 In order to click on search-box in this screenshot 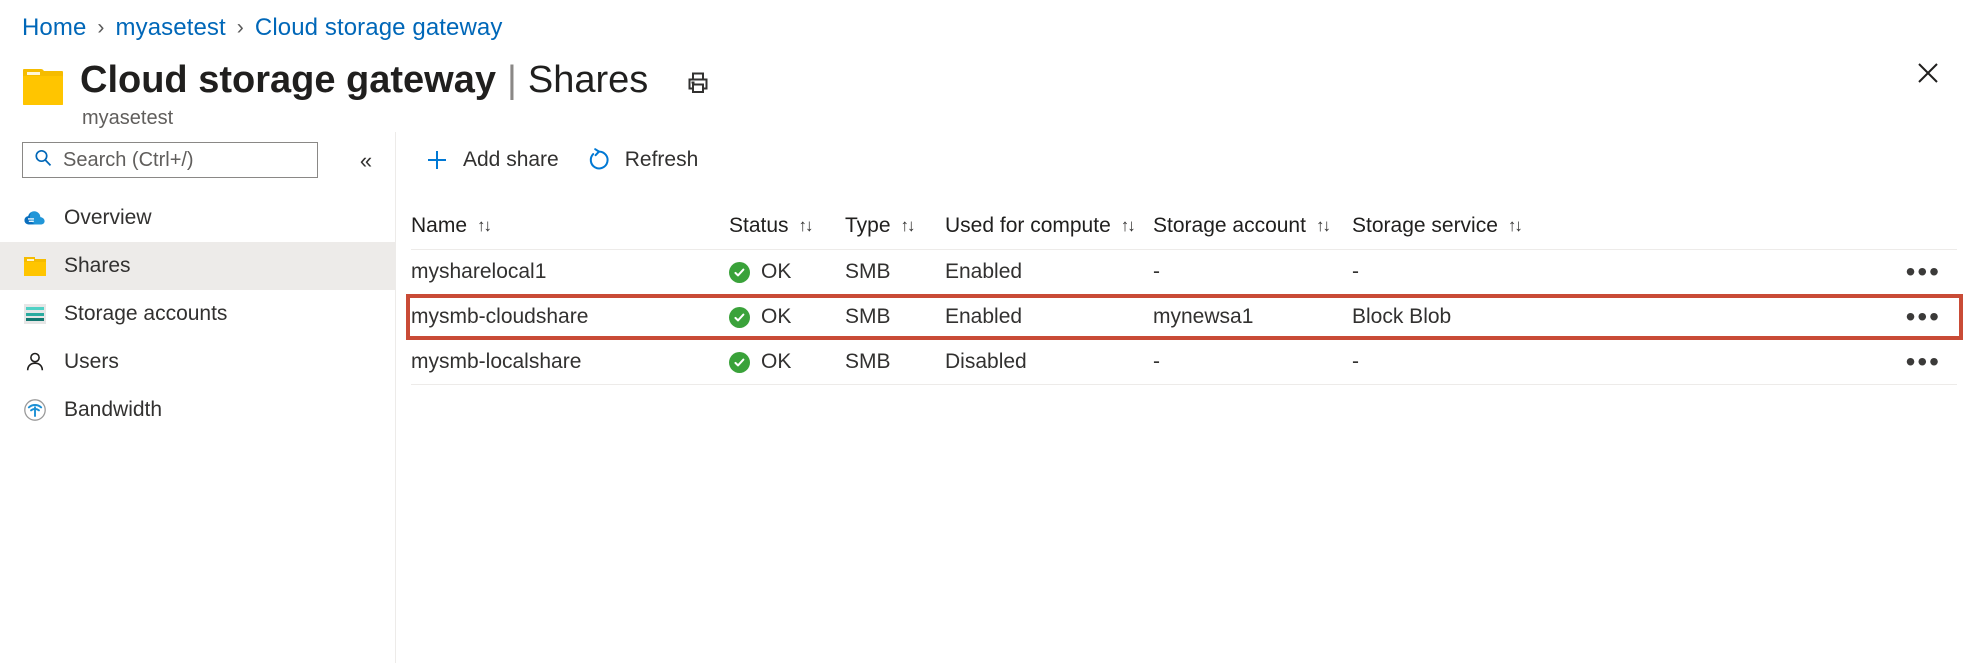, I will do `click(170, 160)`.